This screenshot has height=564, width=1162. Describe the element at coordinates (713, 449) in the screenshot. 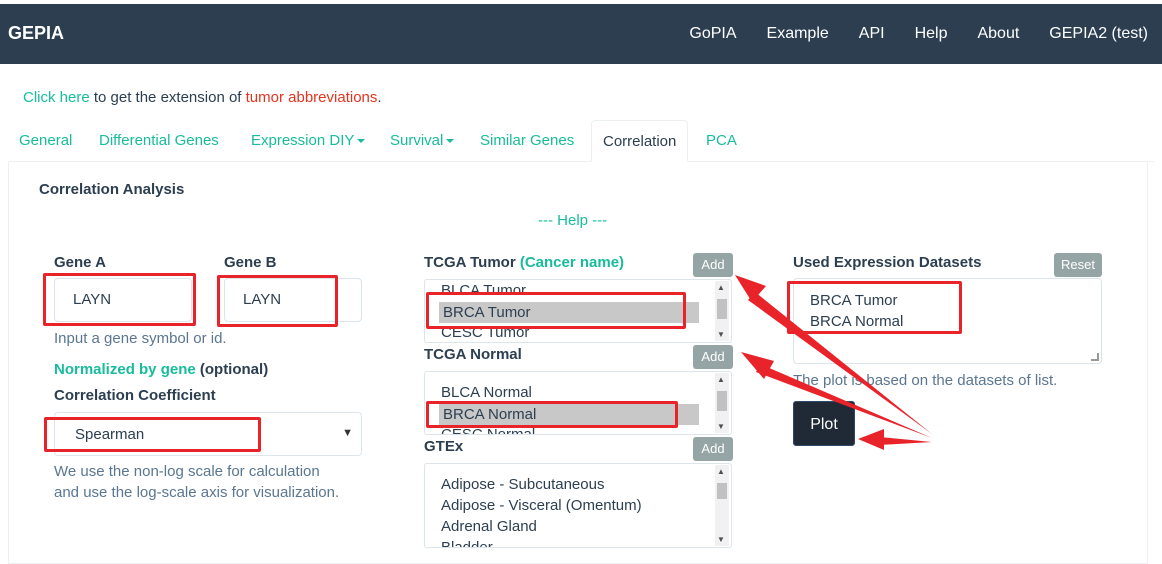

I see `gtex-add-button: Add` at that location.